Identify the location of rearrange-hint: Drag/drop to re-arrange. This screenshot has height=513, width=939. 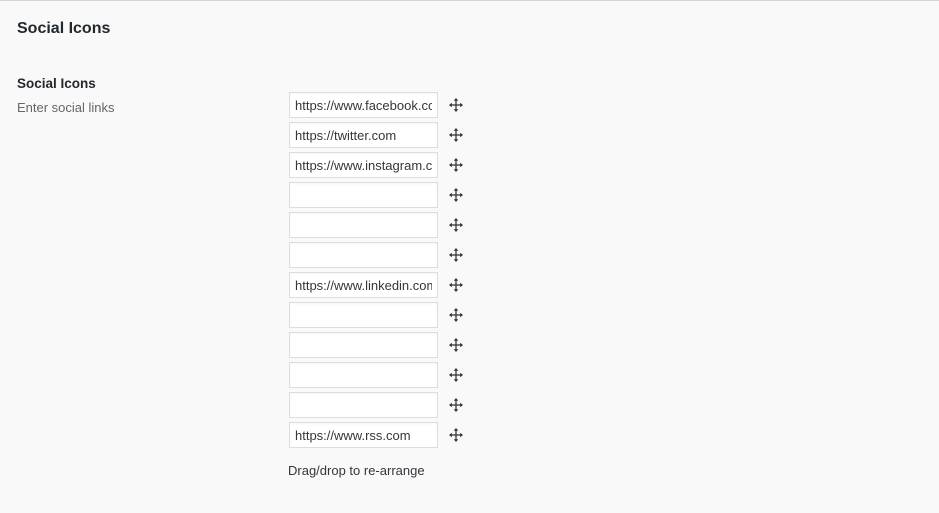
(356, 470).